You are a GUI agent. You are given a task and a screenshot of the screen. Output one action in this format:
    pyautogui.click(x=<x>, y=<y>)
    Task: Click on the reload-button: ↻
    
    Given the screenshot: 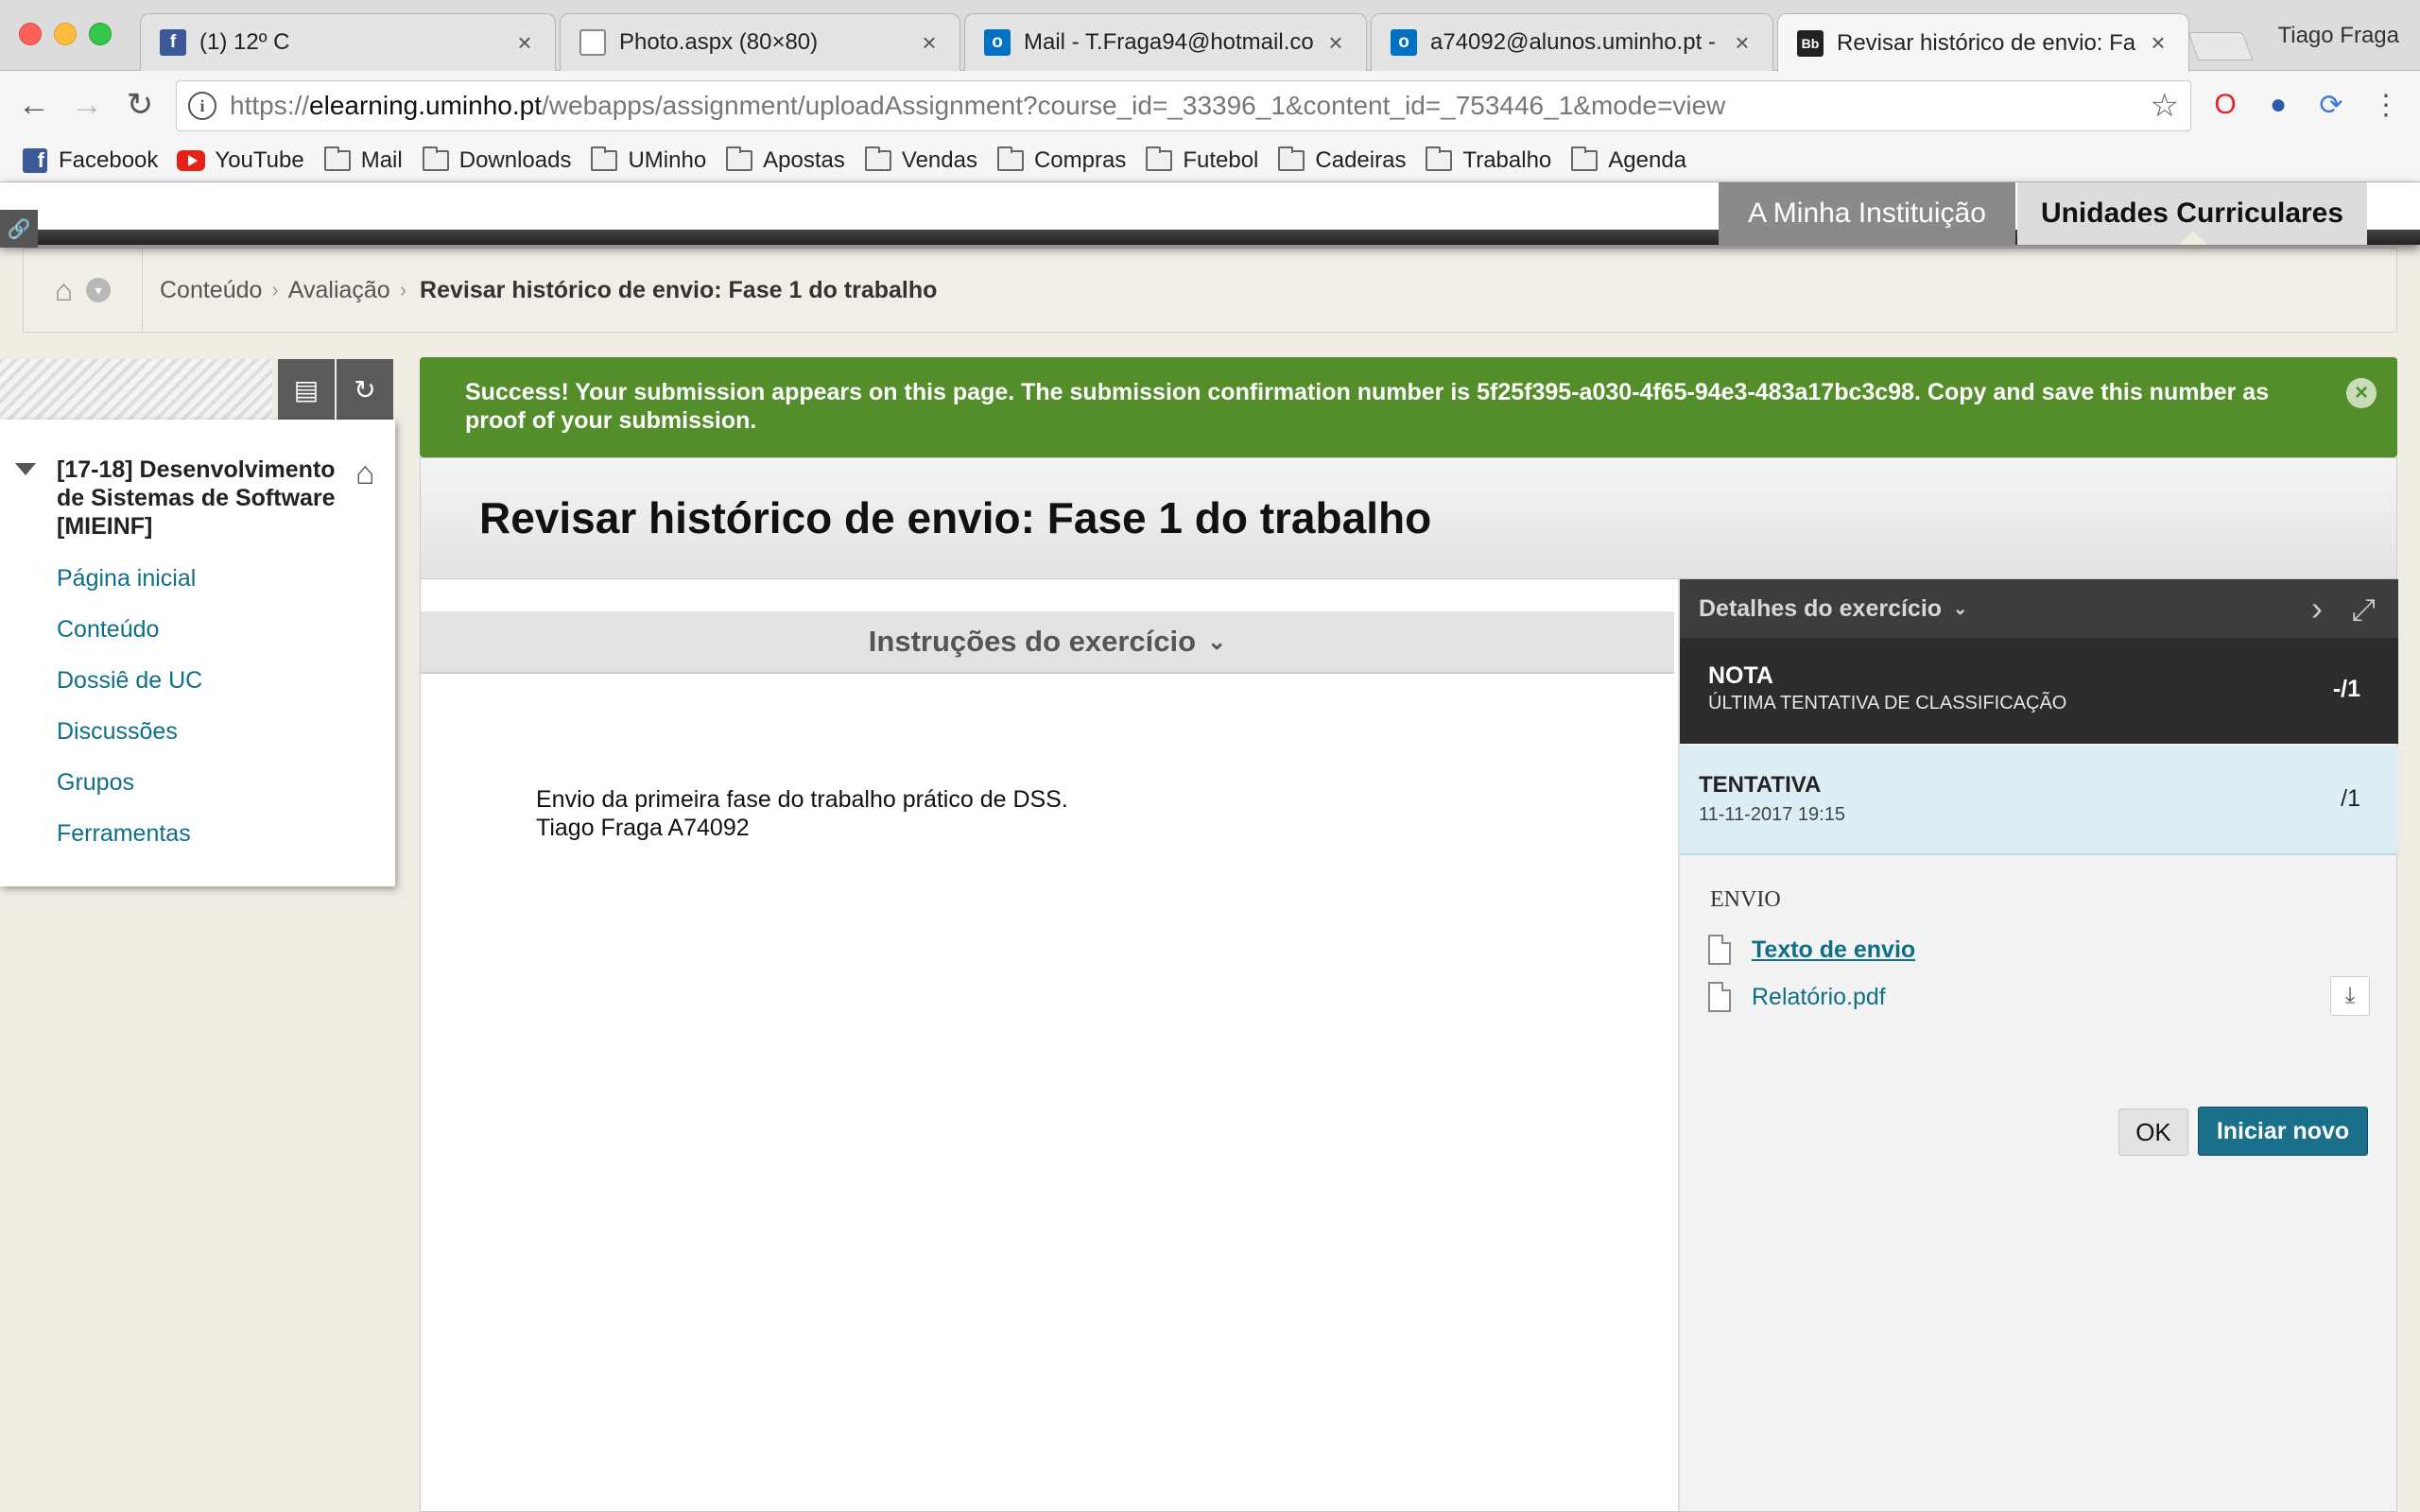 What is the action you would take?
    pyautogui.click(x=140, y=105)
    